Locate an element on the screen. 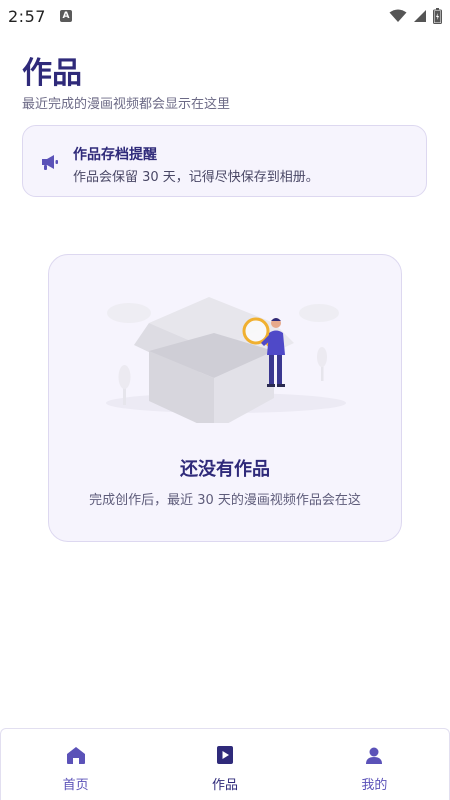 The height and width of the screenshot is (800, 450). wifi-icon is located at coordinates (398, 15).